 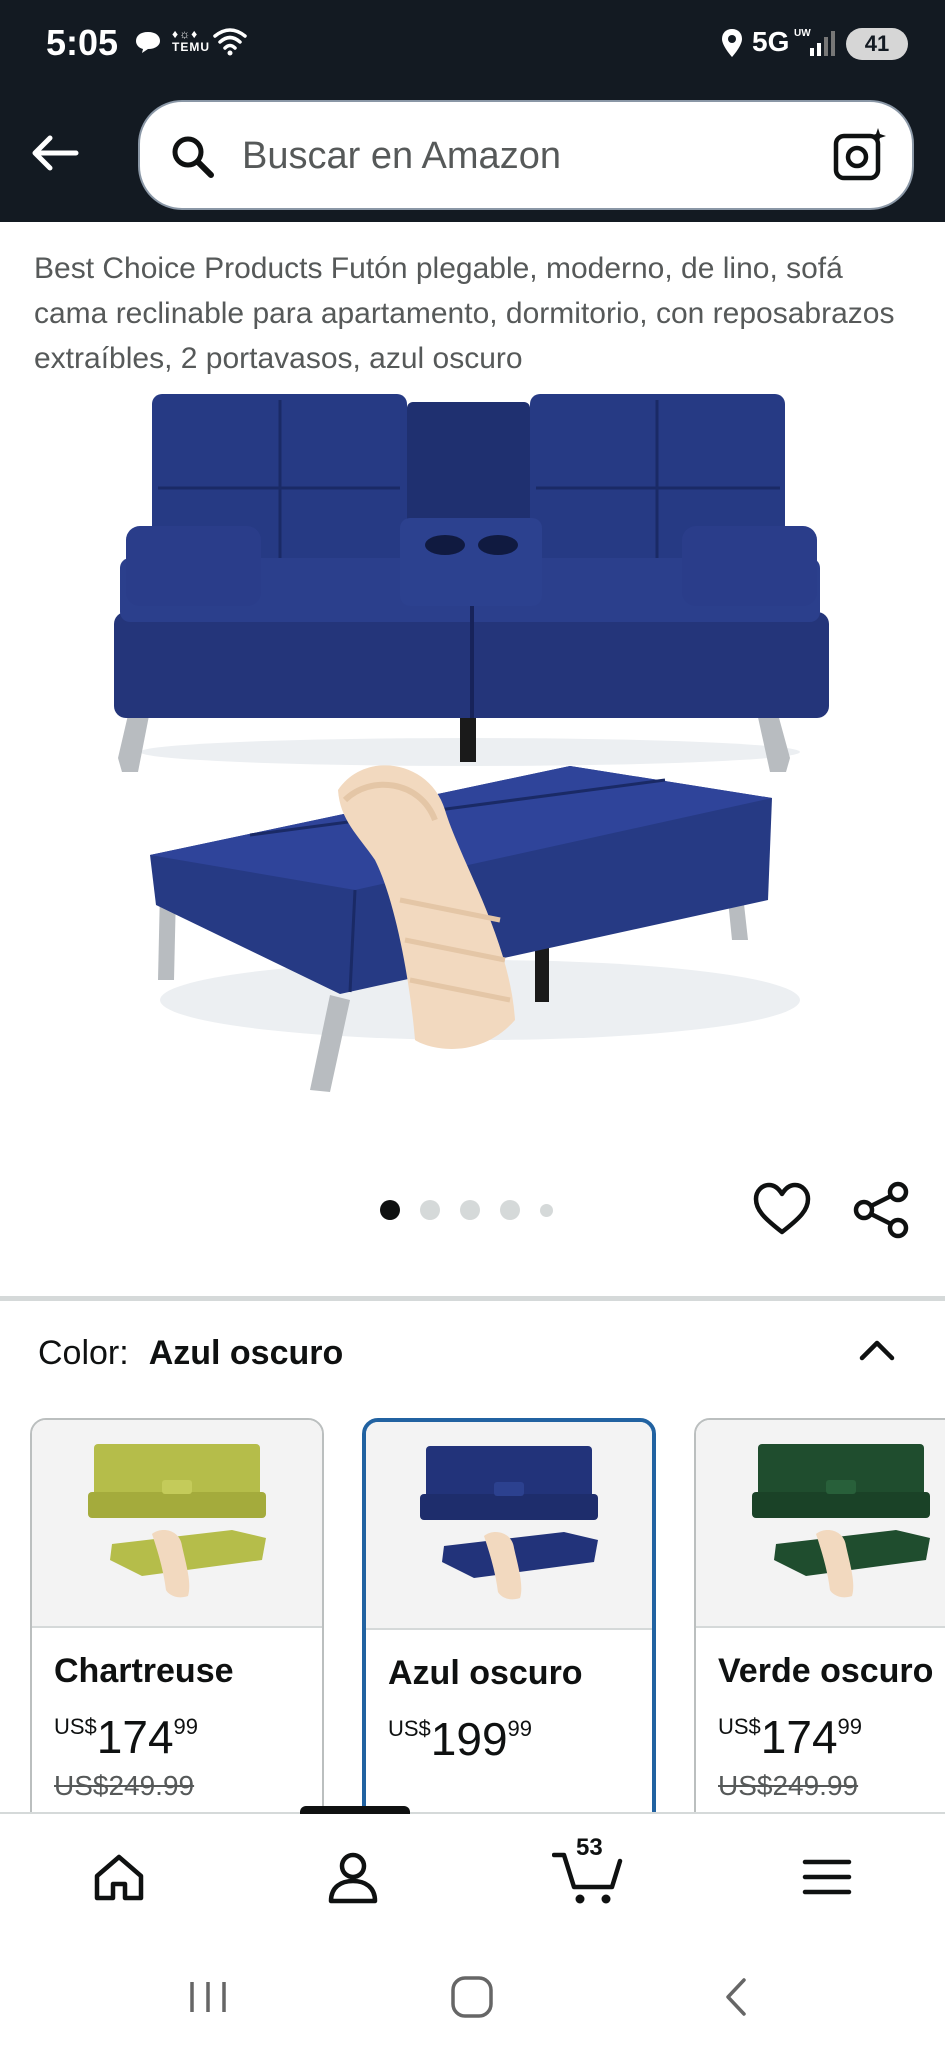 I want to click on sofa-flat-image, so click(x=475, y=928).